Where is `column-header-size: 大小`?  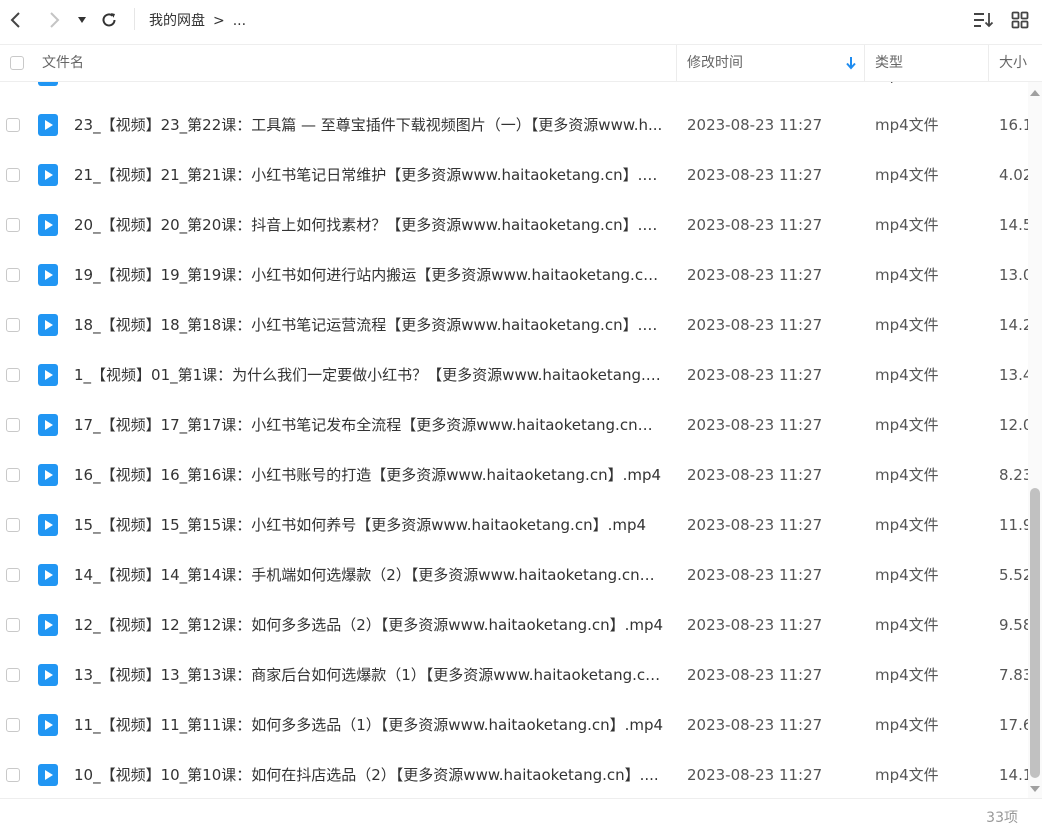
column-header-size: 大小 is located at coordinates (1013, 63).